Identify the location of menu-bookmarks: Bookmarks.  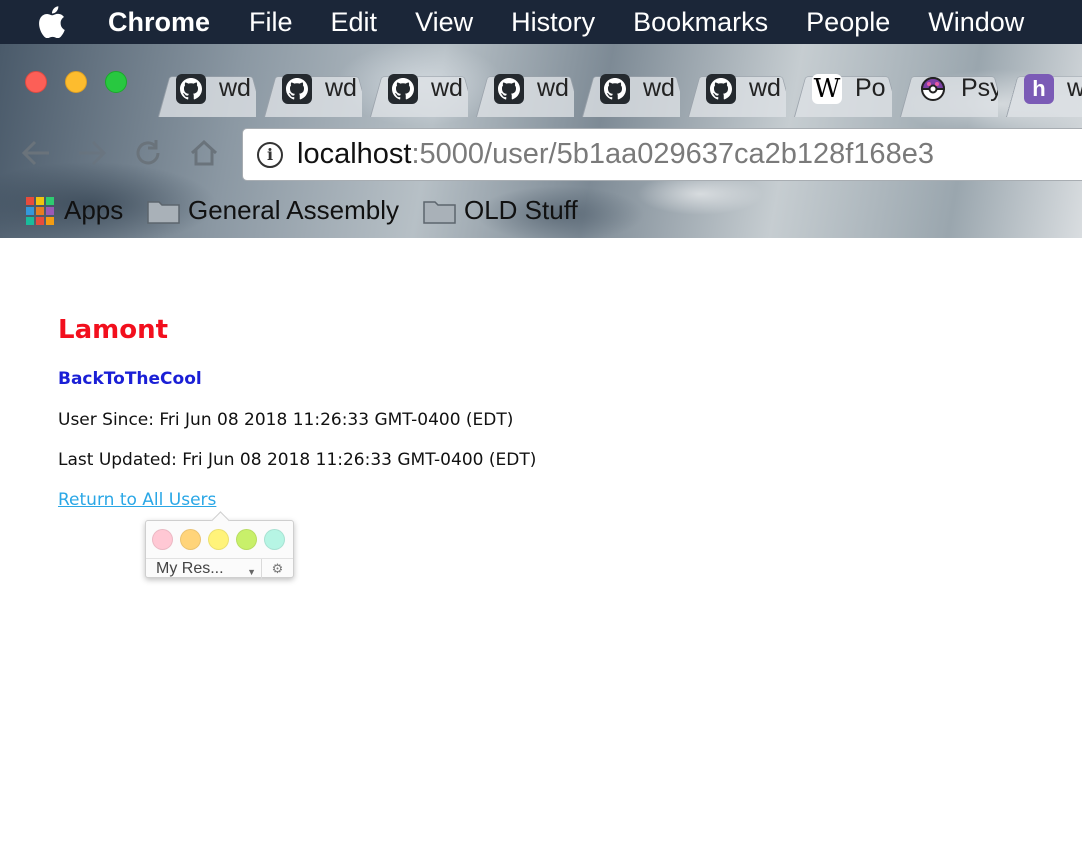
(700, 22).